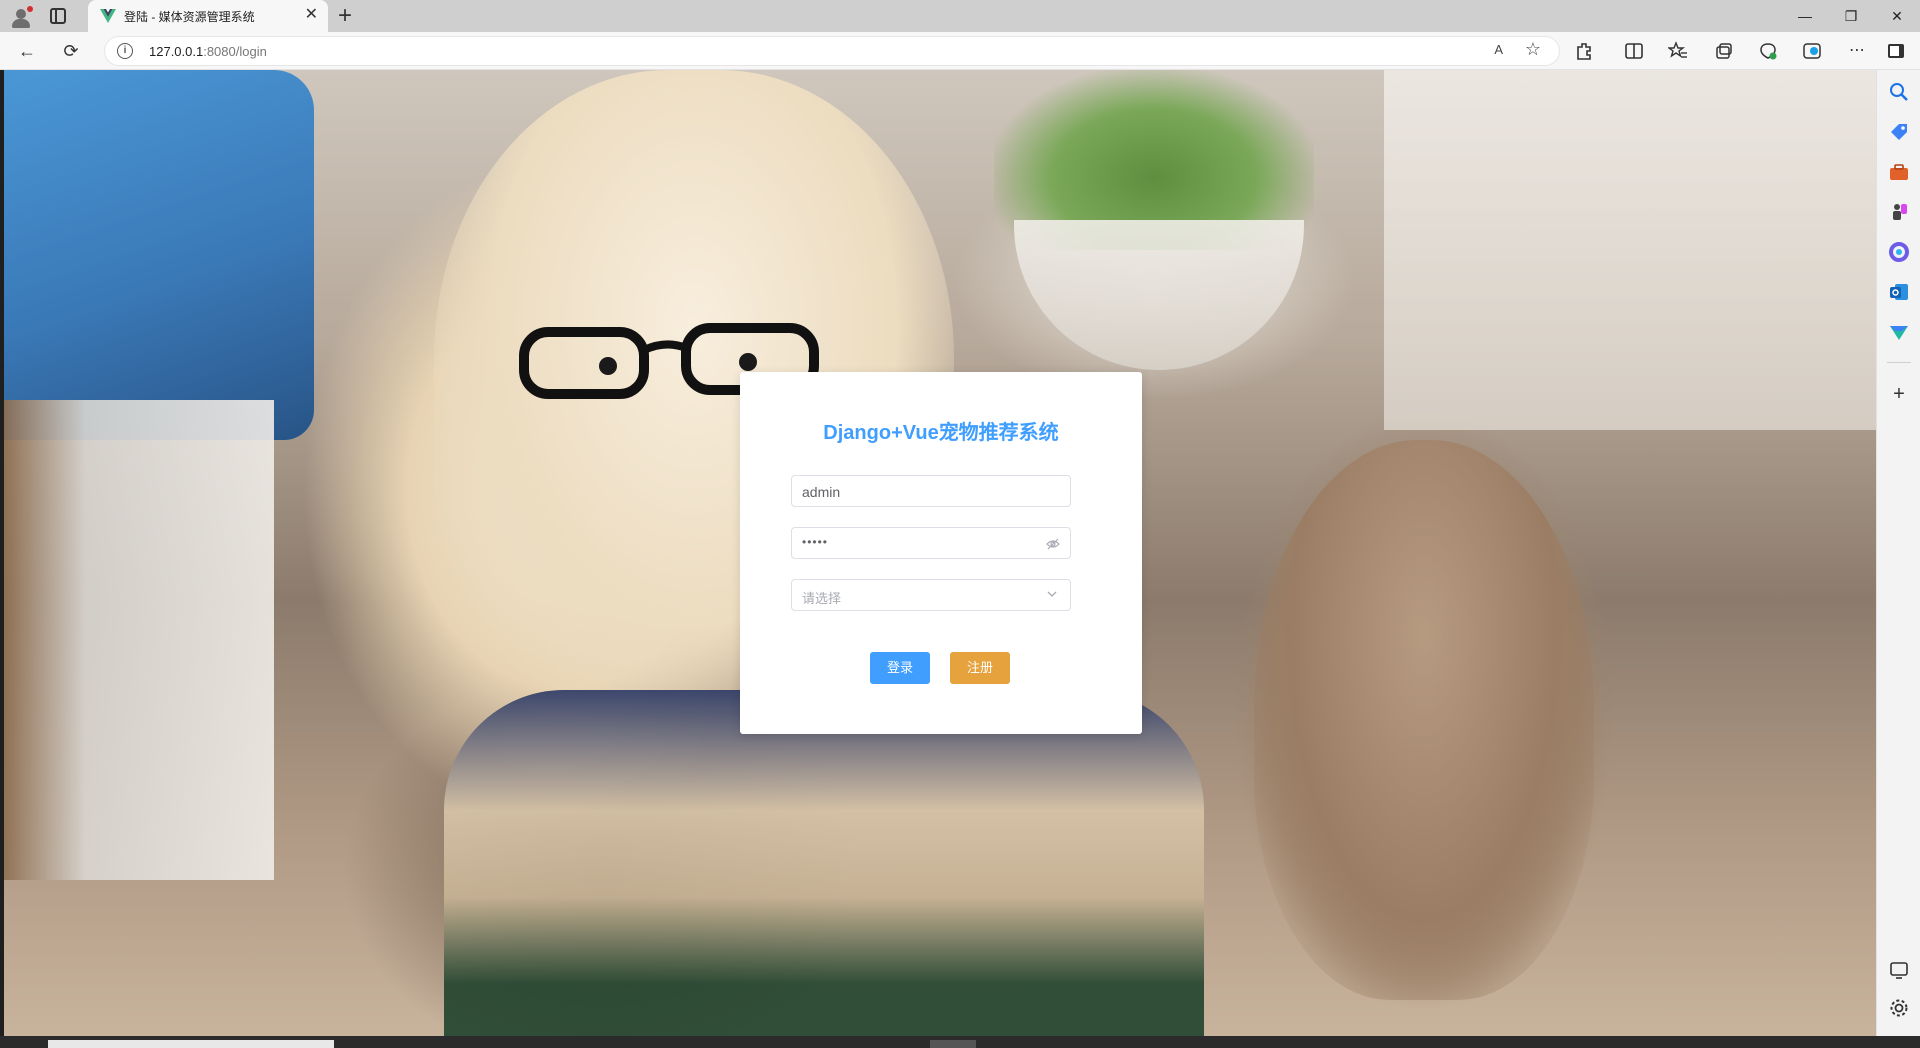  What do you see at coordinates (139, 640) in the screenshot?
I see `background-shelf-photo-region` at bounding box center [139, 640].